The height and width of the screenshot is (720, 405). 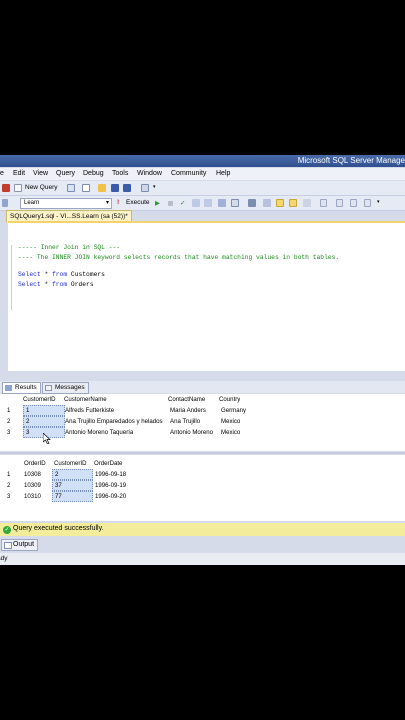 I want to click on menu-help: Help, so click(x=223, y=173).